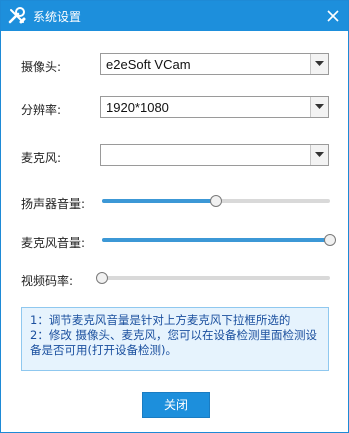 The width and height of the screenshot is (349, 433). What do you see at coordinates (174, 16) in the screenshot?
I see `title-bar: 系统设置` at bounding box center [174, 16].